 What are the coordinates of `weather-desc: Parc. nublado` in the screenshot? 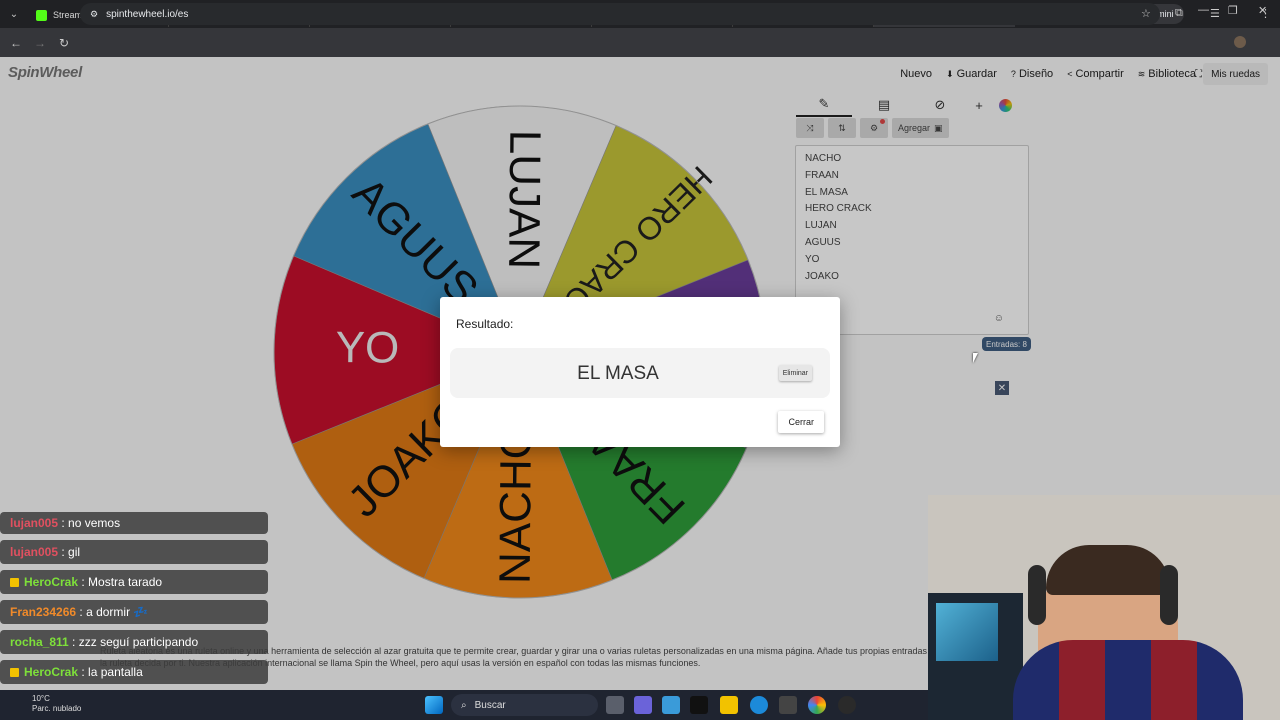 It's located at (57, 708).